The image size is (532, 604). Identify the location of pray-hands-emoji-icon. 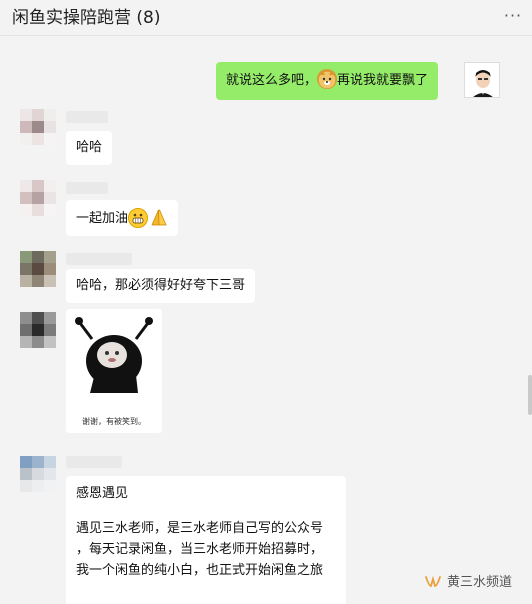
(158, 217).